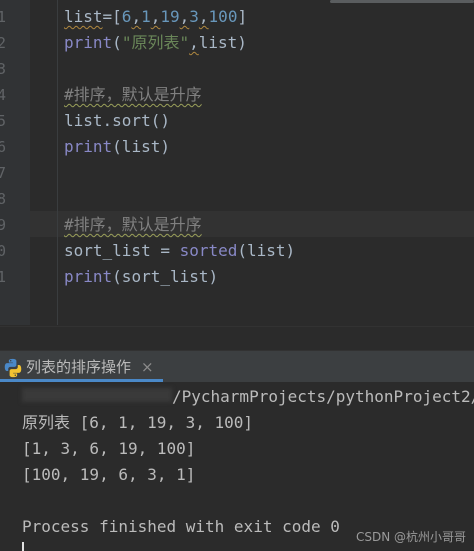  I want to click on console-path-line: /PycharmProjects/pythonProject2/v, so click(323, 396).